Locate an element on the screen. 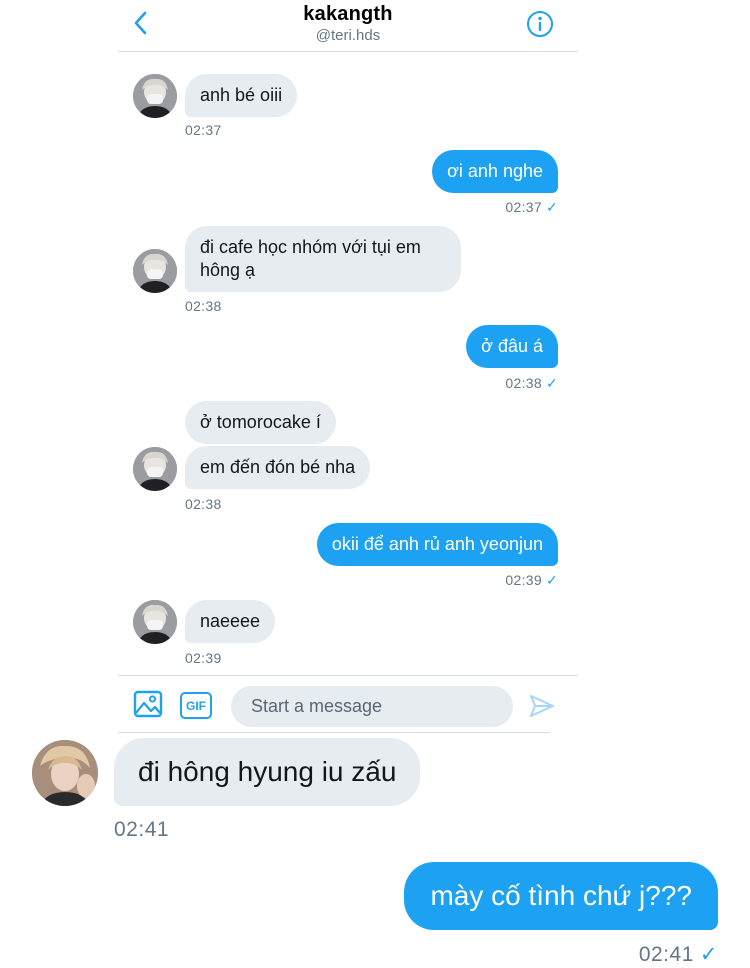 The height and width of the screenshot is (968, 750). message-bubble: anh bé oiii is located at coordinates (241, 95).